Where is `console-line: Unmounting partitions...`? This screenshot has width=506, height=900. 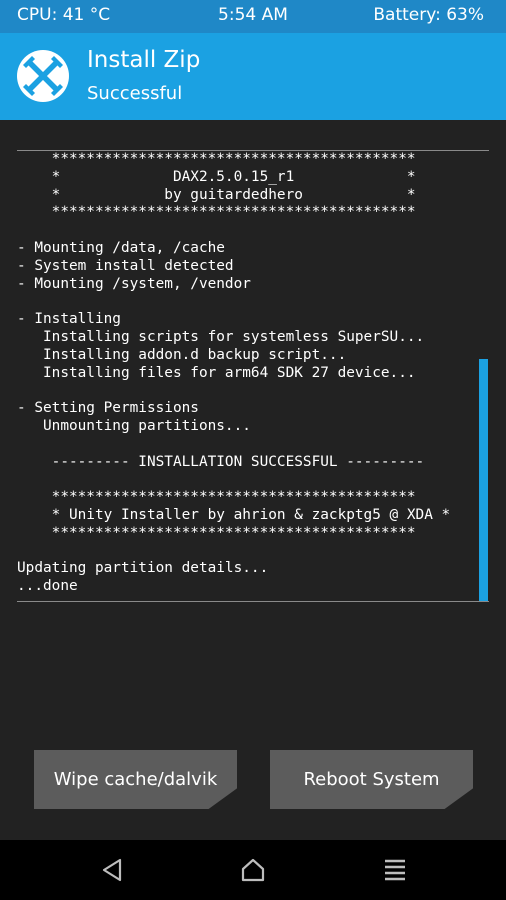
console-line: Unmounting partitions... is located at coordinates (134, 425).